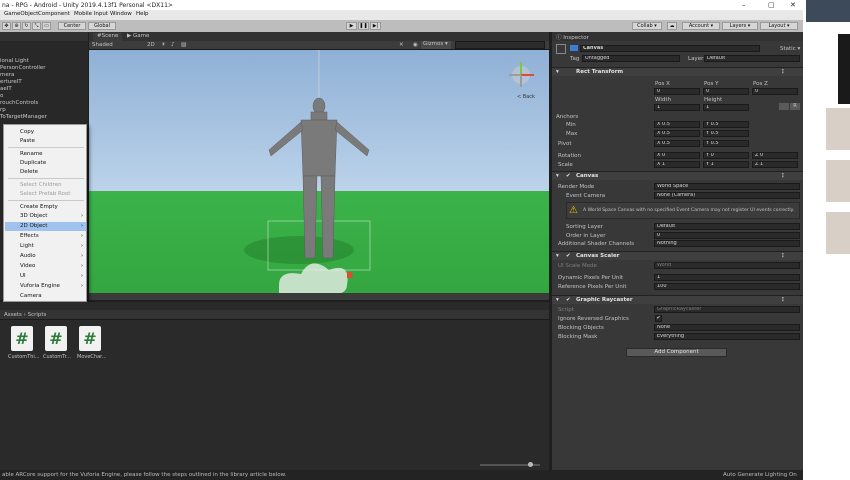 Image resolution: width=850 pixels, height=480 pixels. I want to click on menu-item-duplicate: Duplicate, so click(45, 163).